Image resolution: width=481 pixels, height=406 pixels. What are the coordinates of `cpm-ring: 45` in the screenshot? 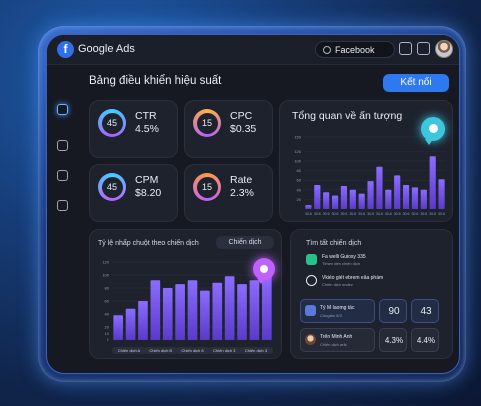 It's located at (112, 187).